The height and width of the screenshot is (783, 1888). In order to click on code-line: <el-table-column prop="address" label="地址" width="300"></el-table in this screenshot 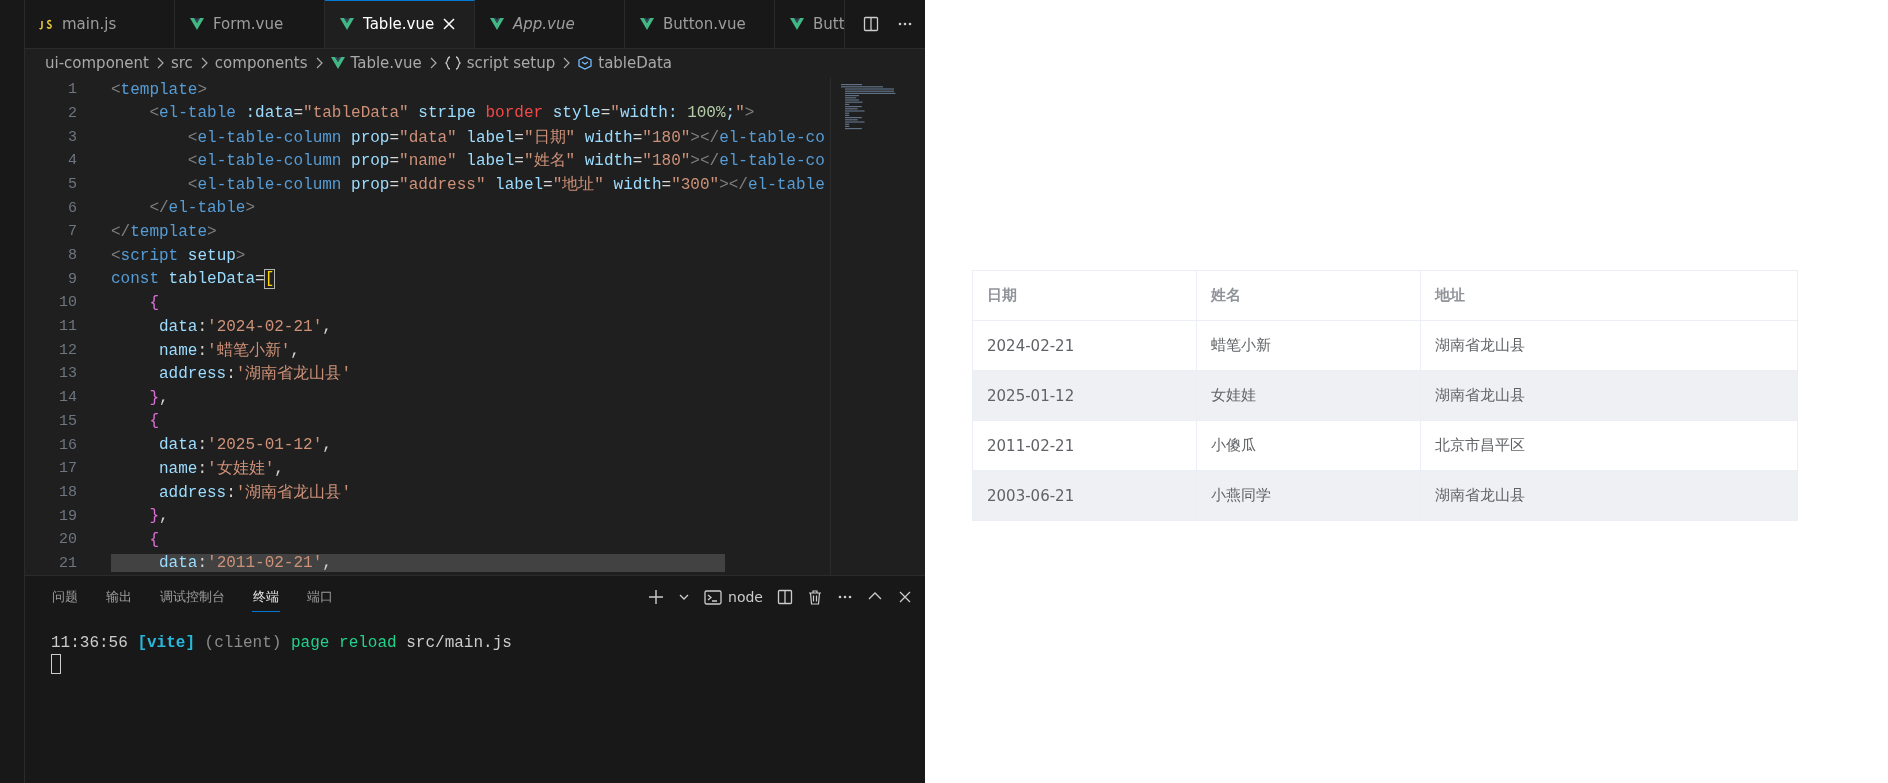, I will do `click(506, 184)`.